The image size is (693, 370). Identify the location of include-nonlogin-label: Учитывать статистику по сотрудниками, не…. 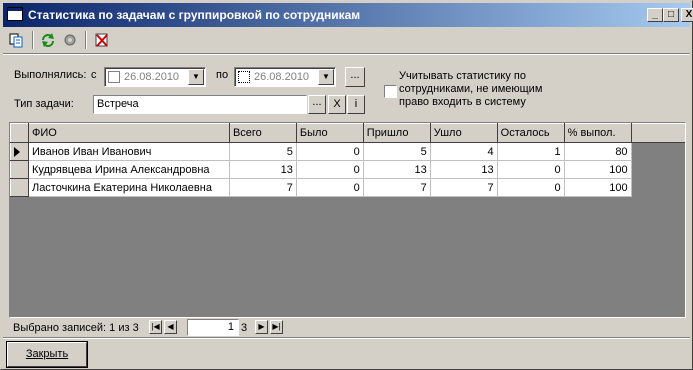
(470, 89).